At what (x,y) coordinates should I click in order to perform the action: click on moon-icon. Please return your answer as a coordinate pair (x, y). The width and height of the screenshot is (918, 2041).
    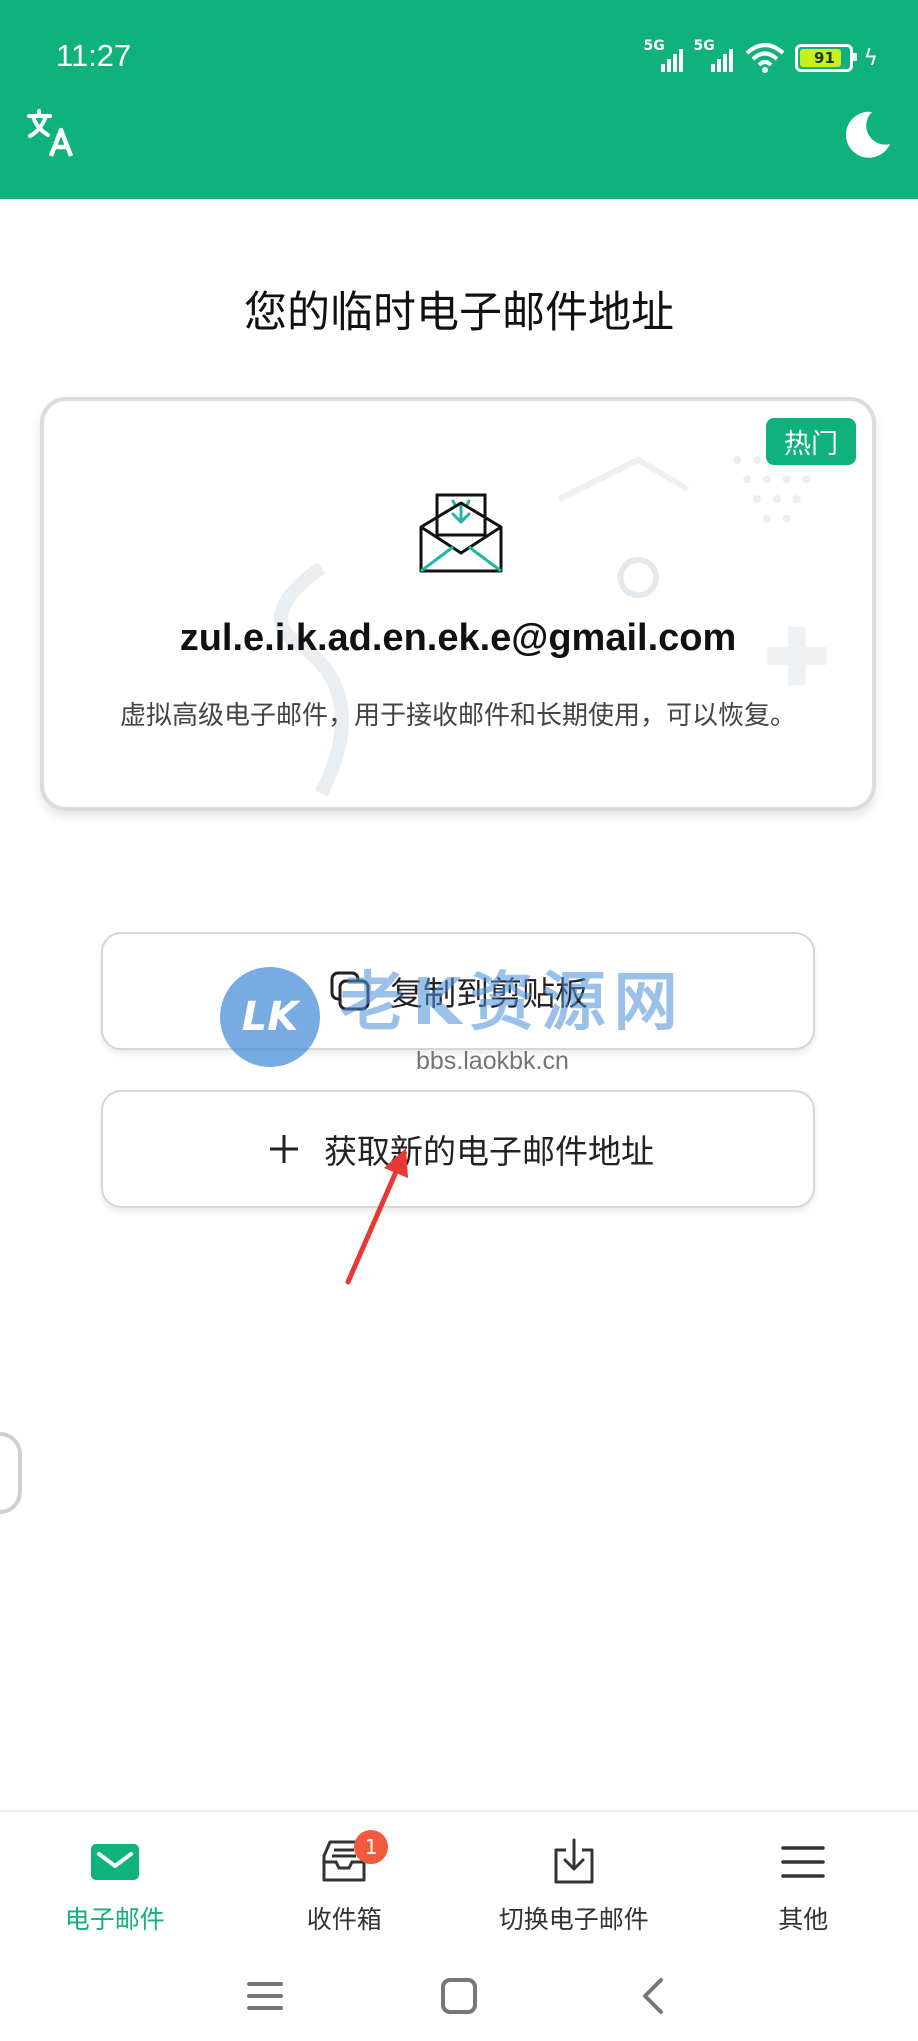
    Looking at the image, I should click on (866, 134).